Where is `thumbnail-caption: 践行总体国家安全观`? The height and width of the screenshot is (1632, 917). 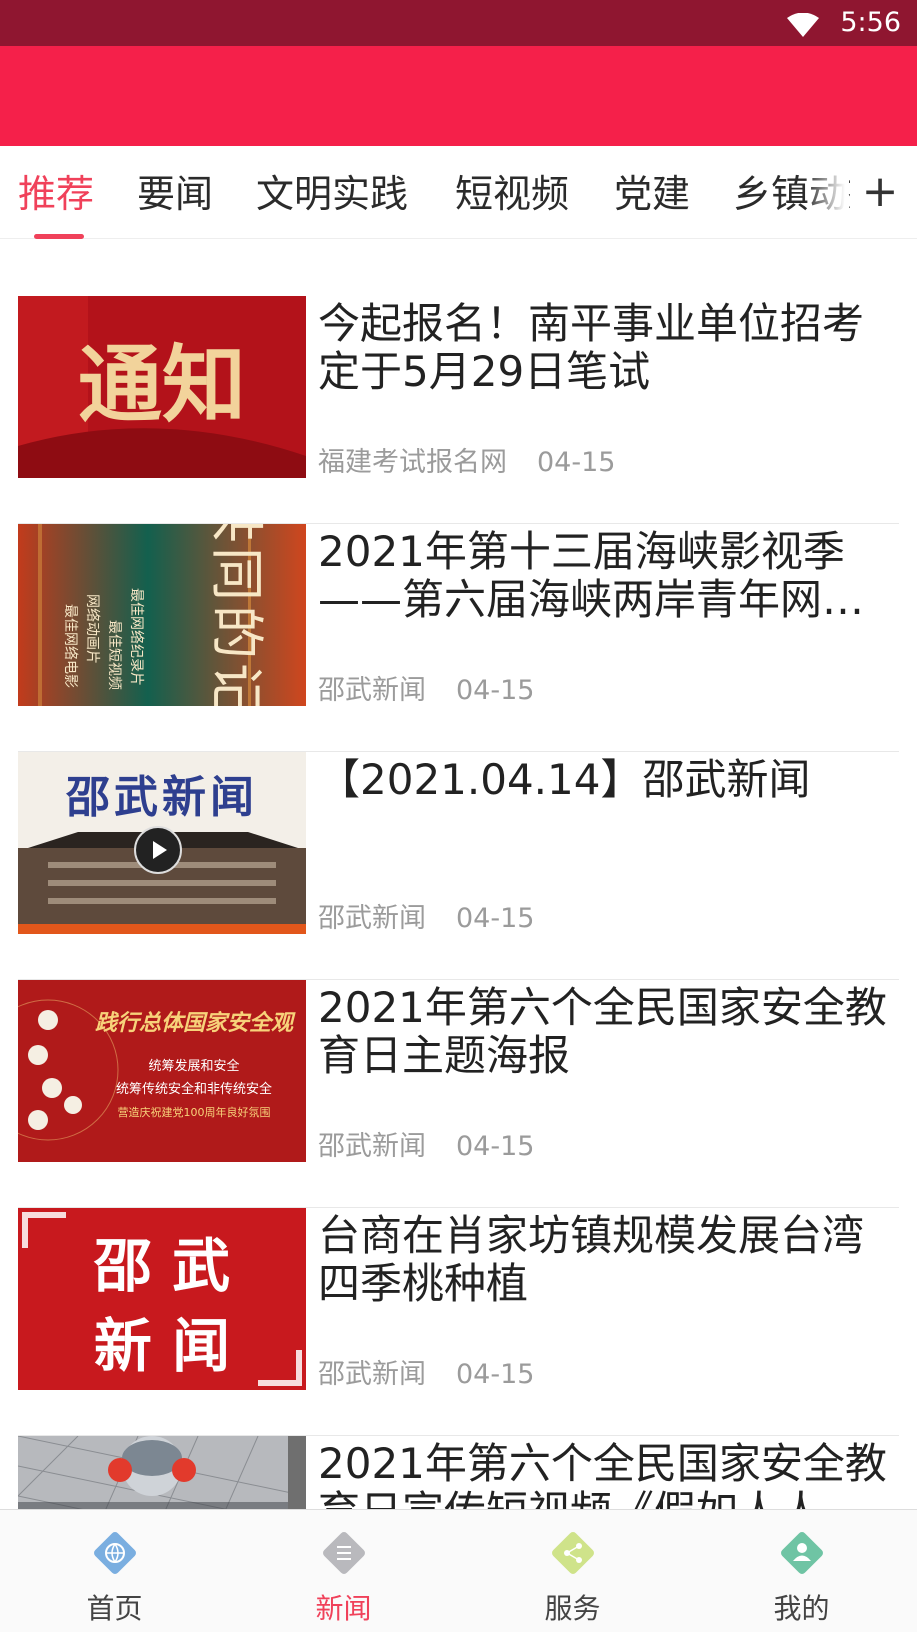
thumbnail-caption: 践行总体国家安全观 is located at coordinates (195, 1023).